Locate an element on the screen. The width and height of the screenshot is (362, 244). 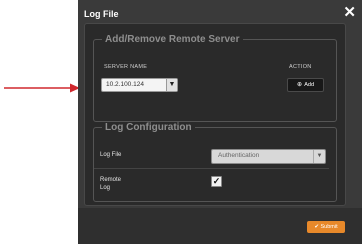
checkmark-icon: ✓ is located at coordinates (216, 181).